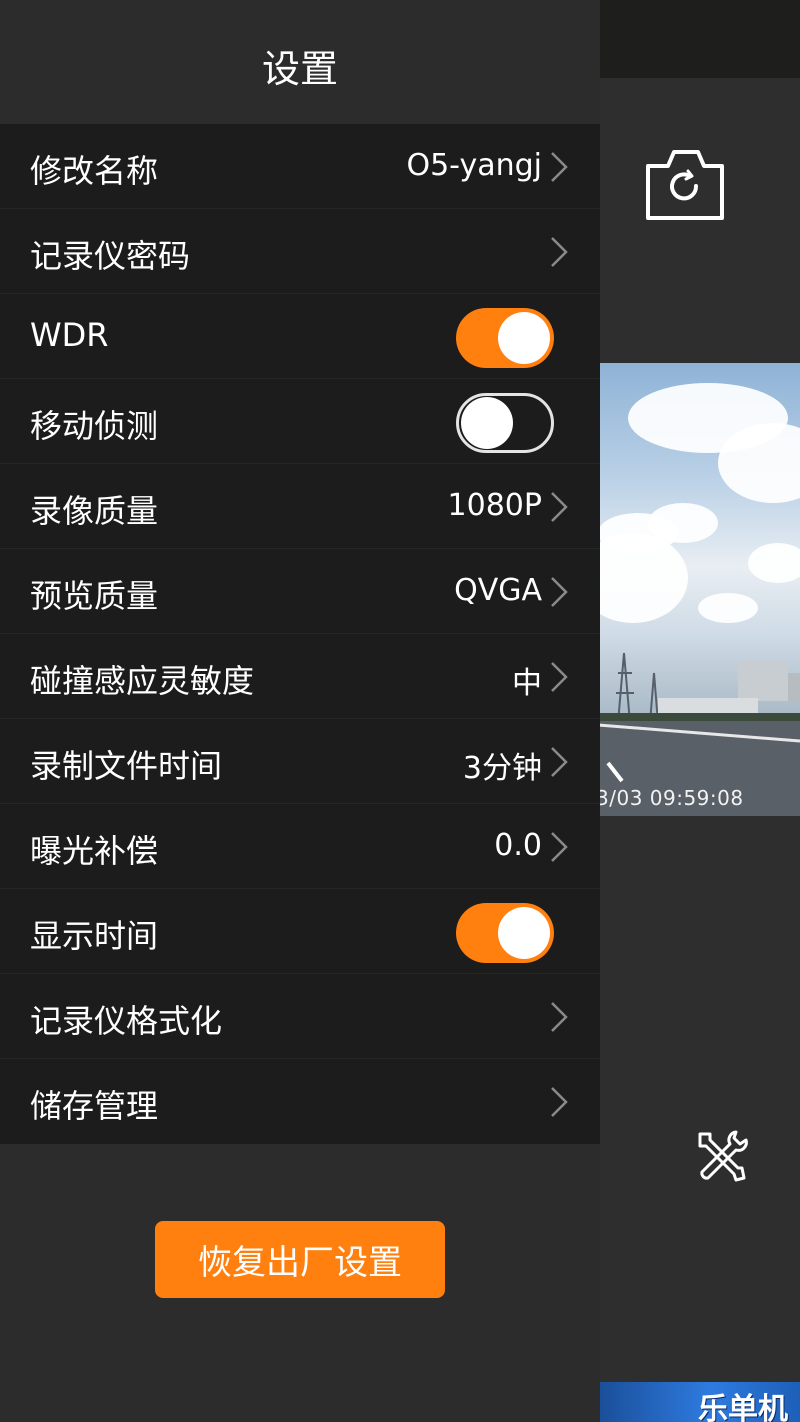 This screenshot has height=1422, width=800. Describe the element at coordinates (300, 846) in the screenshot. I see `setting-exposure-compensation: 曝光补偿 0.0` at that location.